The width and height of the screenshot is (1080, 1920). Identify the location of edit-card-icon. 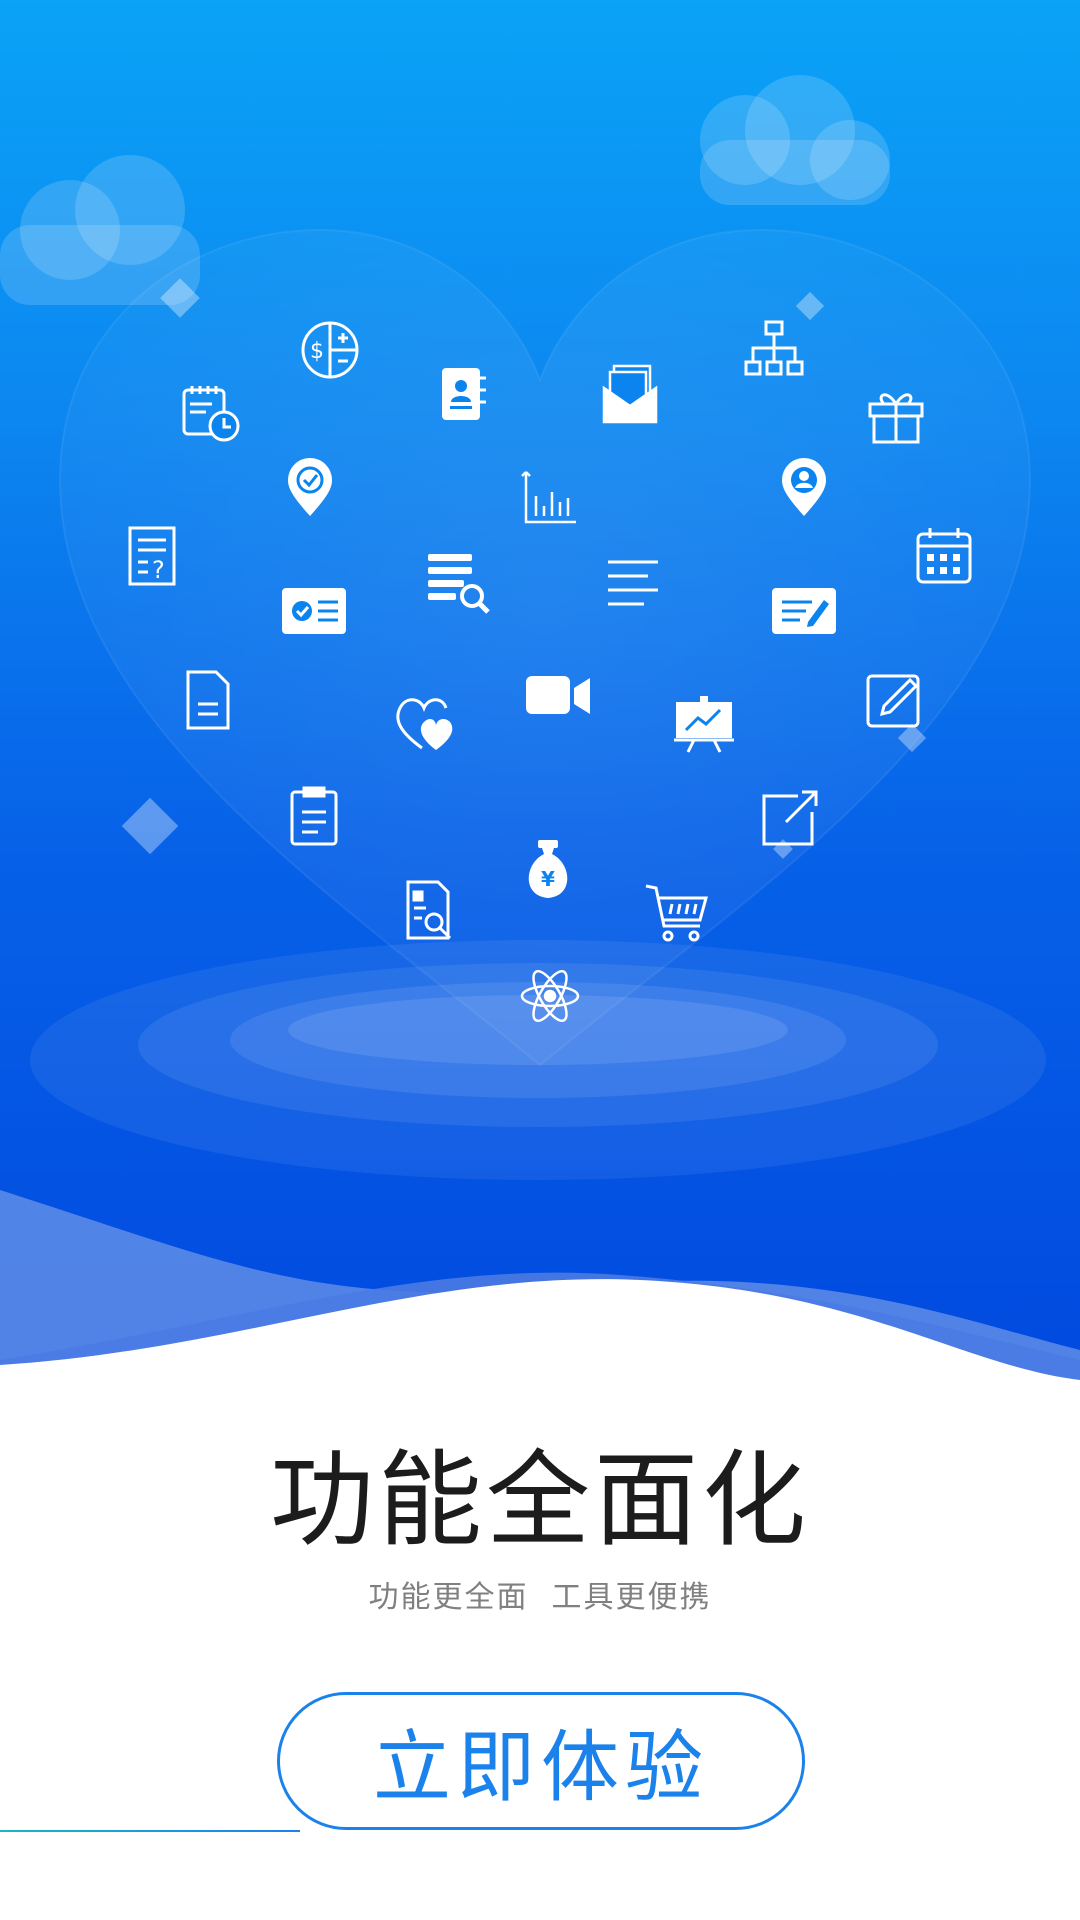
(804, 610).